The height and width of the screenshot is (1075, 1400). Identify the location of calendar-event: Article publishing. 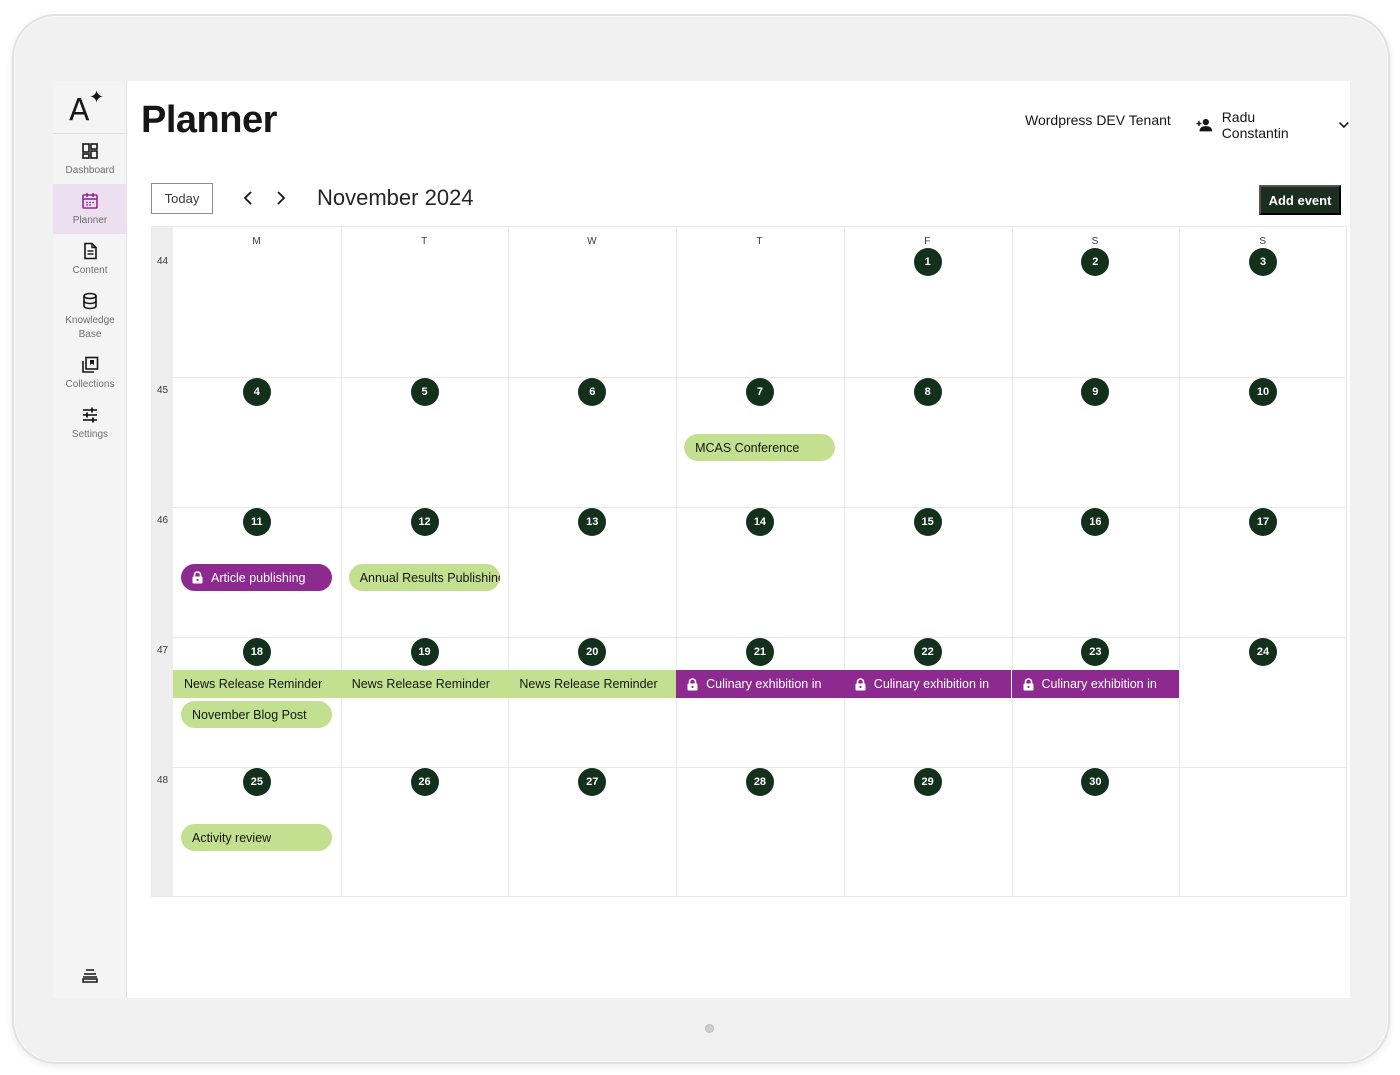
(256, 577).